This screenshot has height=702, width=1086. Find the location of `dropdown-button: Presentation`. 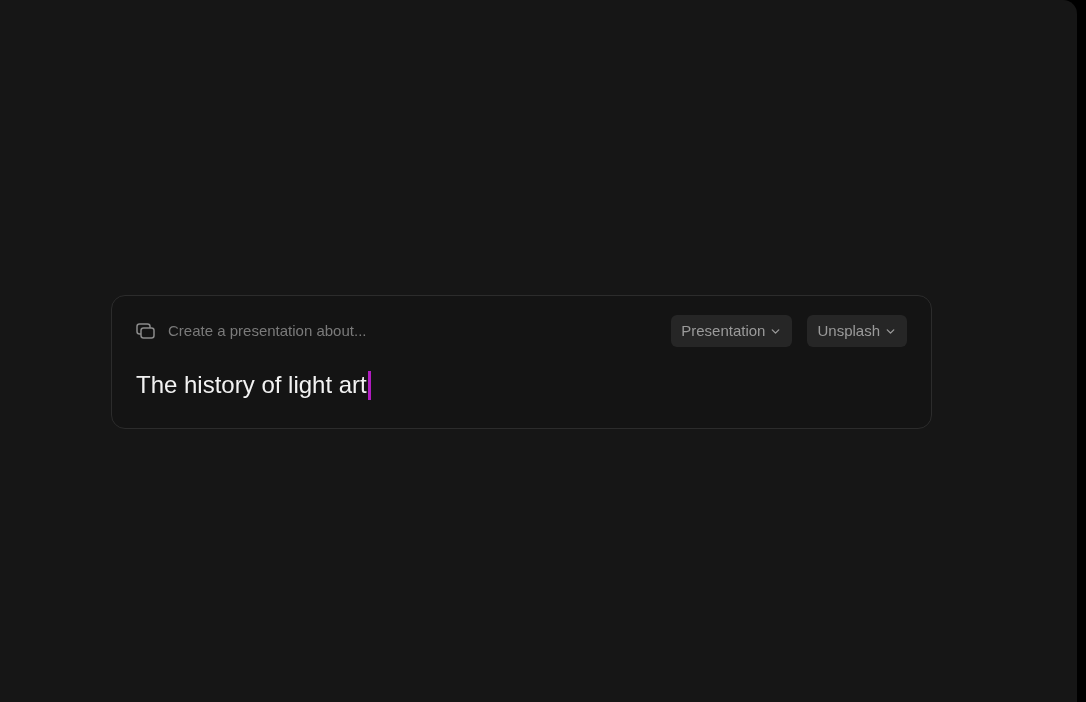

dropdown-button: Presentation is located at coordinates (732, 331).